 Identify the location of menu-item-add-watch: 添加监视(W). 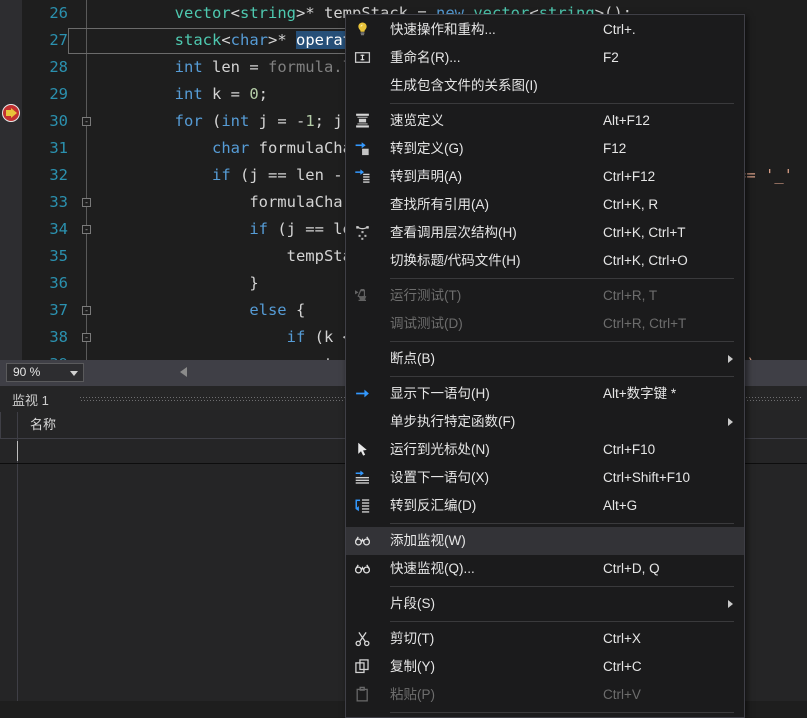
(545, 541).